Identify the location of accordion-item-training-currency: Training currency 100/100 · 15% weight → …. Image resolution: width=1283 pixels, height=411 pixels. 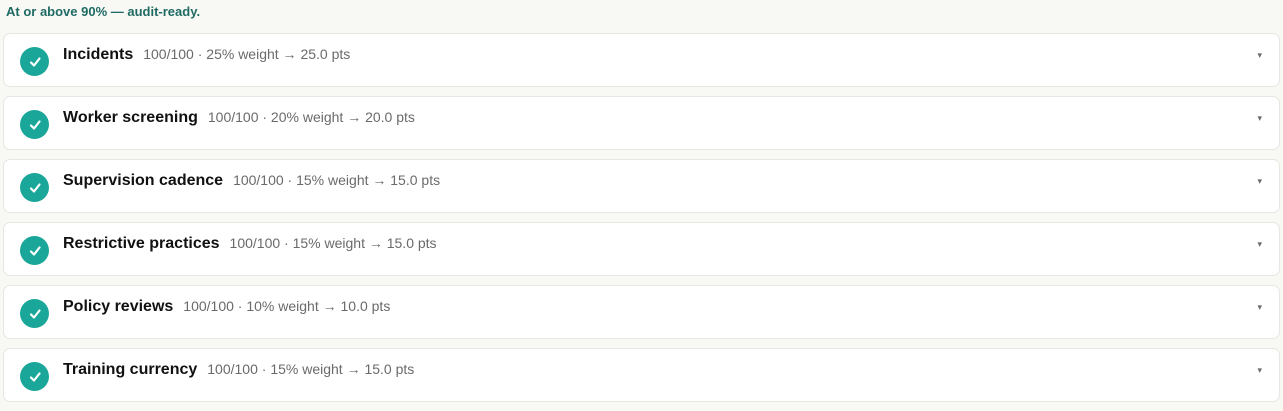
(641, 375).